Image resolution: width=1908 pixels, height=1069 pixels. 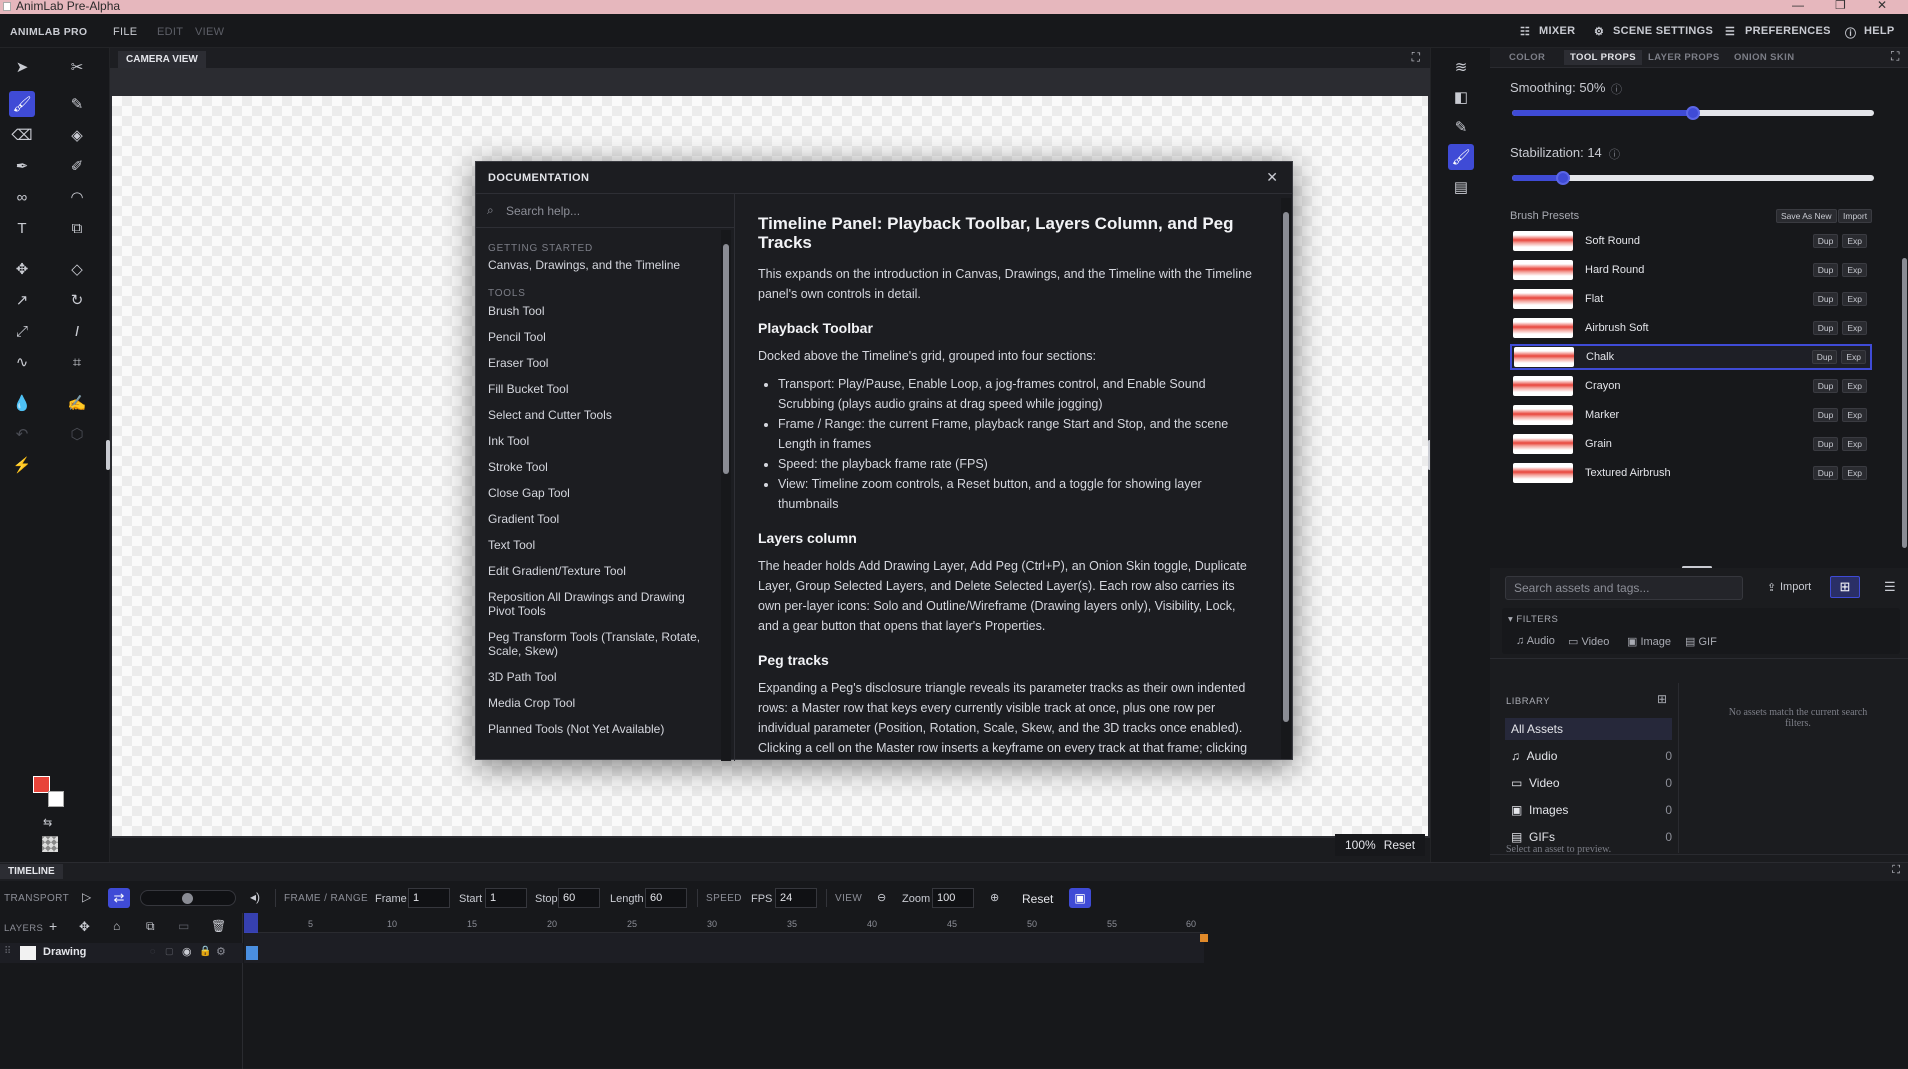 What do you see at coordinates (1416, 57) in the screenshot?
I see `expand-camera-icon: ⛶` at bounding box center [1416, 57].